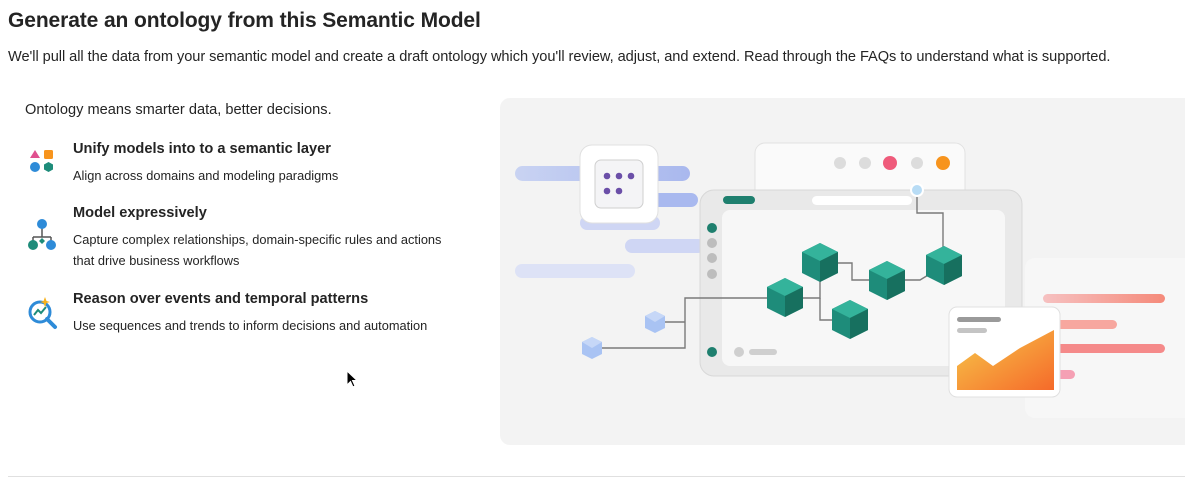 This screenshot has height=493, width=1185. What do you see at coordinates (596, 476) in the screenshot?
I see `section-divider` at bounding box center [596, 476].